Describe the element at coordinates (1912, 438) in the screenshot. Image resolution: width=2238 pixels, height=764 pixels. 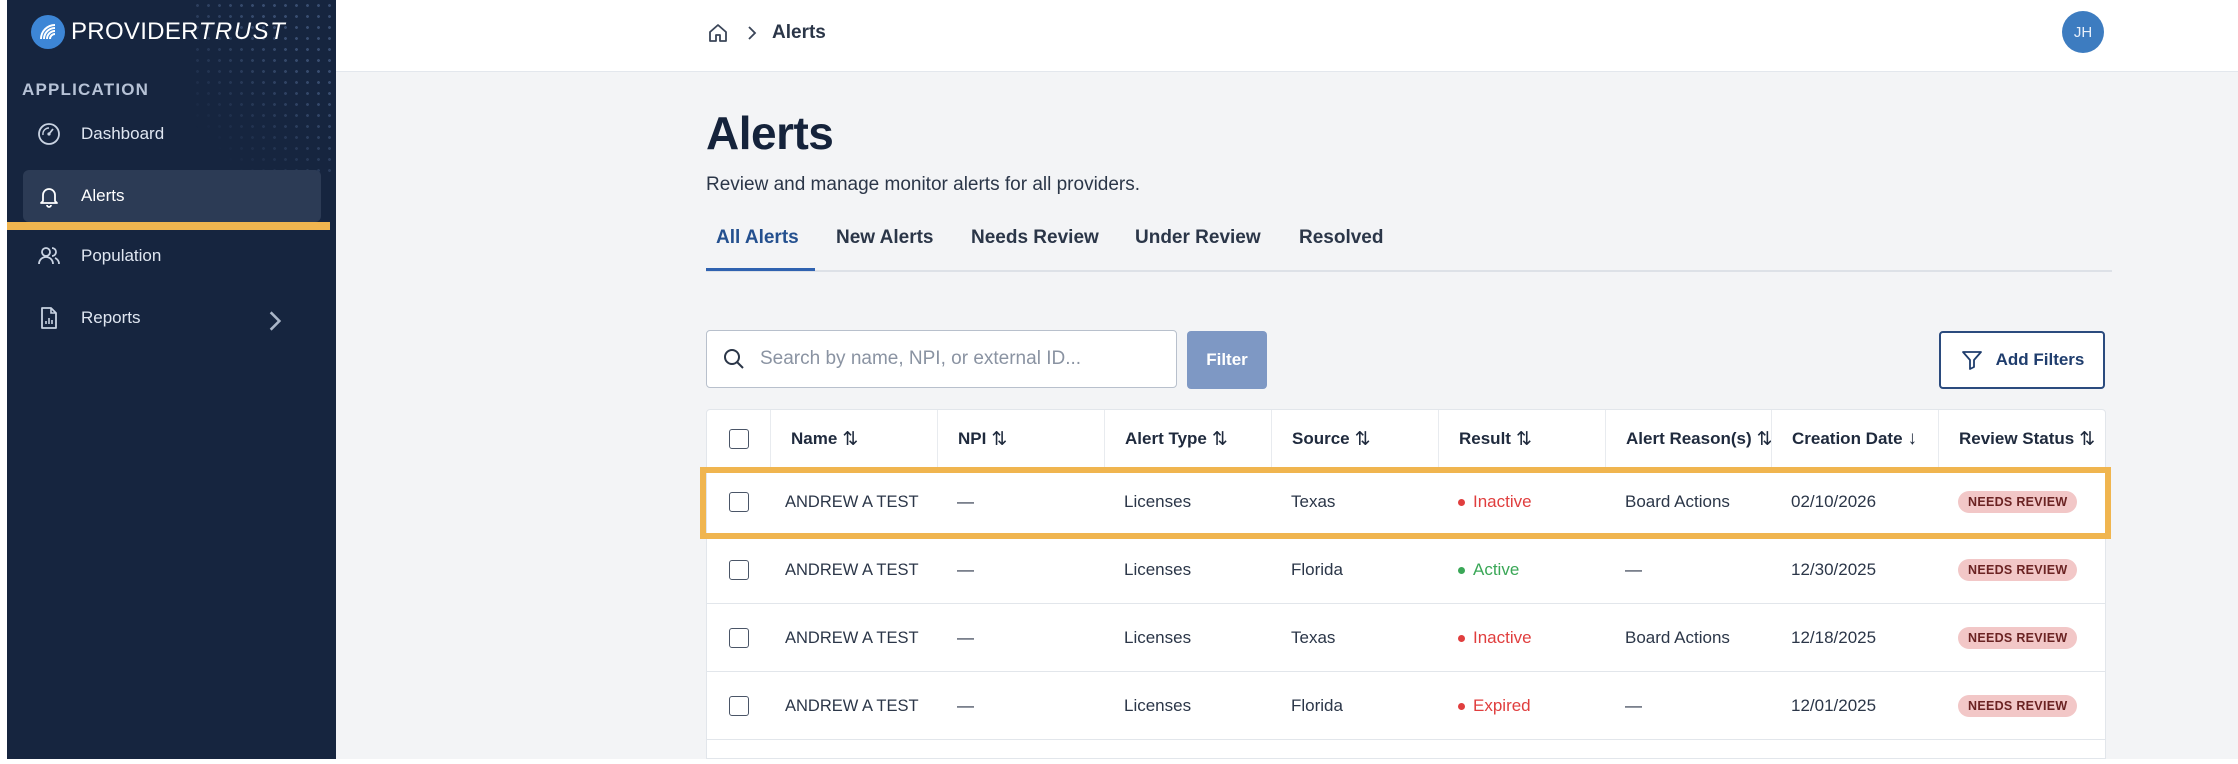
I see `sort-icon: ↓` at that location.